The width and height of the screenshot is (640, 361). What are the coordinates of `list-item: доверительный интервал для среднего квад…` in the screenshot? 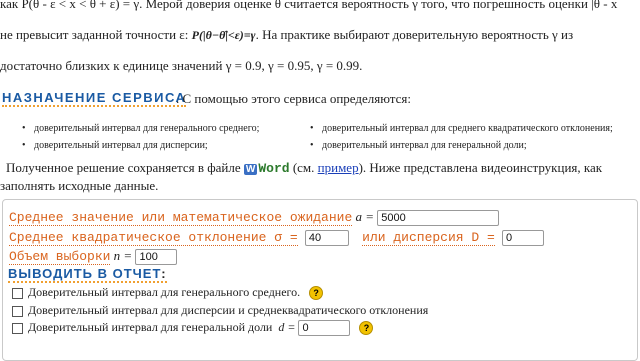 It's located at (461, 128).